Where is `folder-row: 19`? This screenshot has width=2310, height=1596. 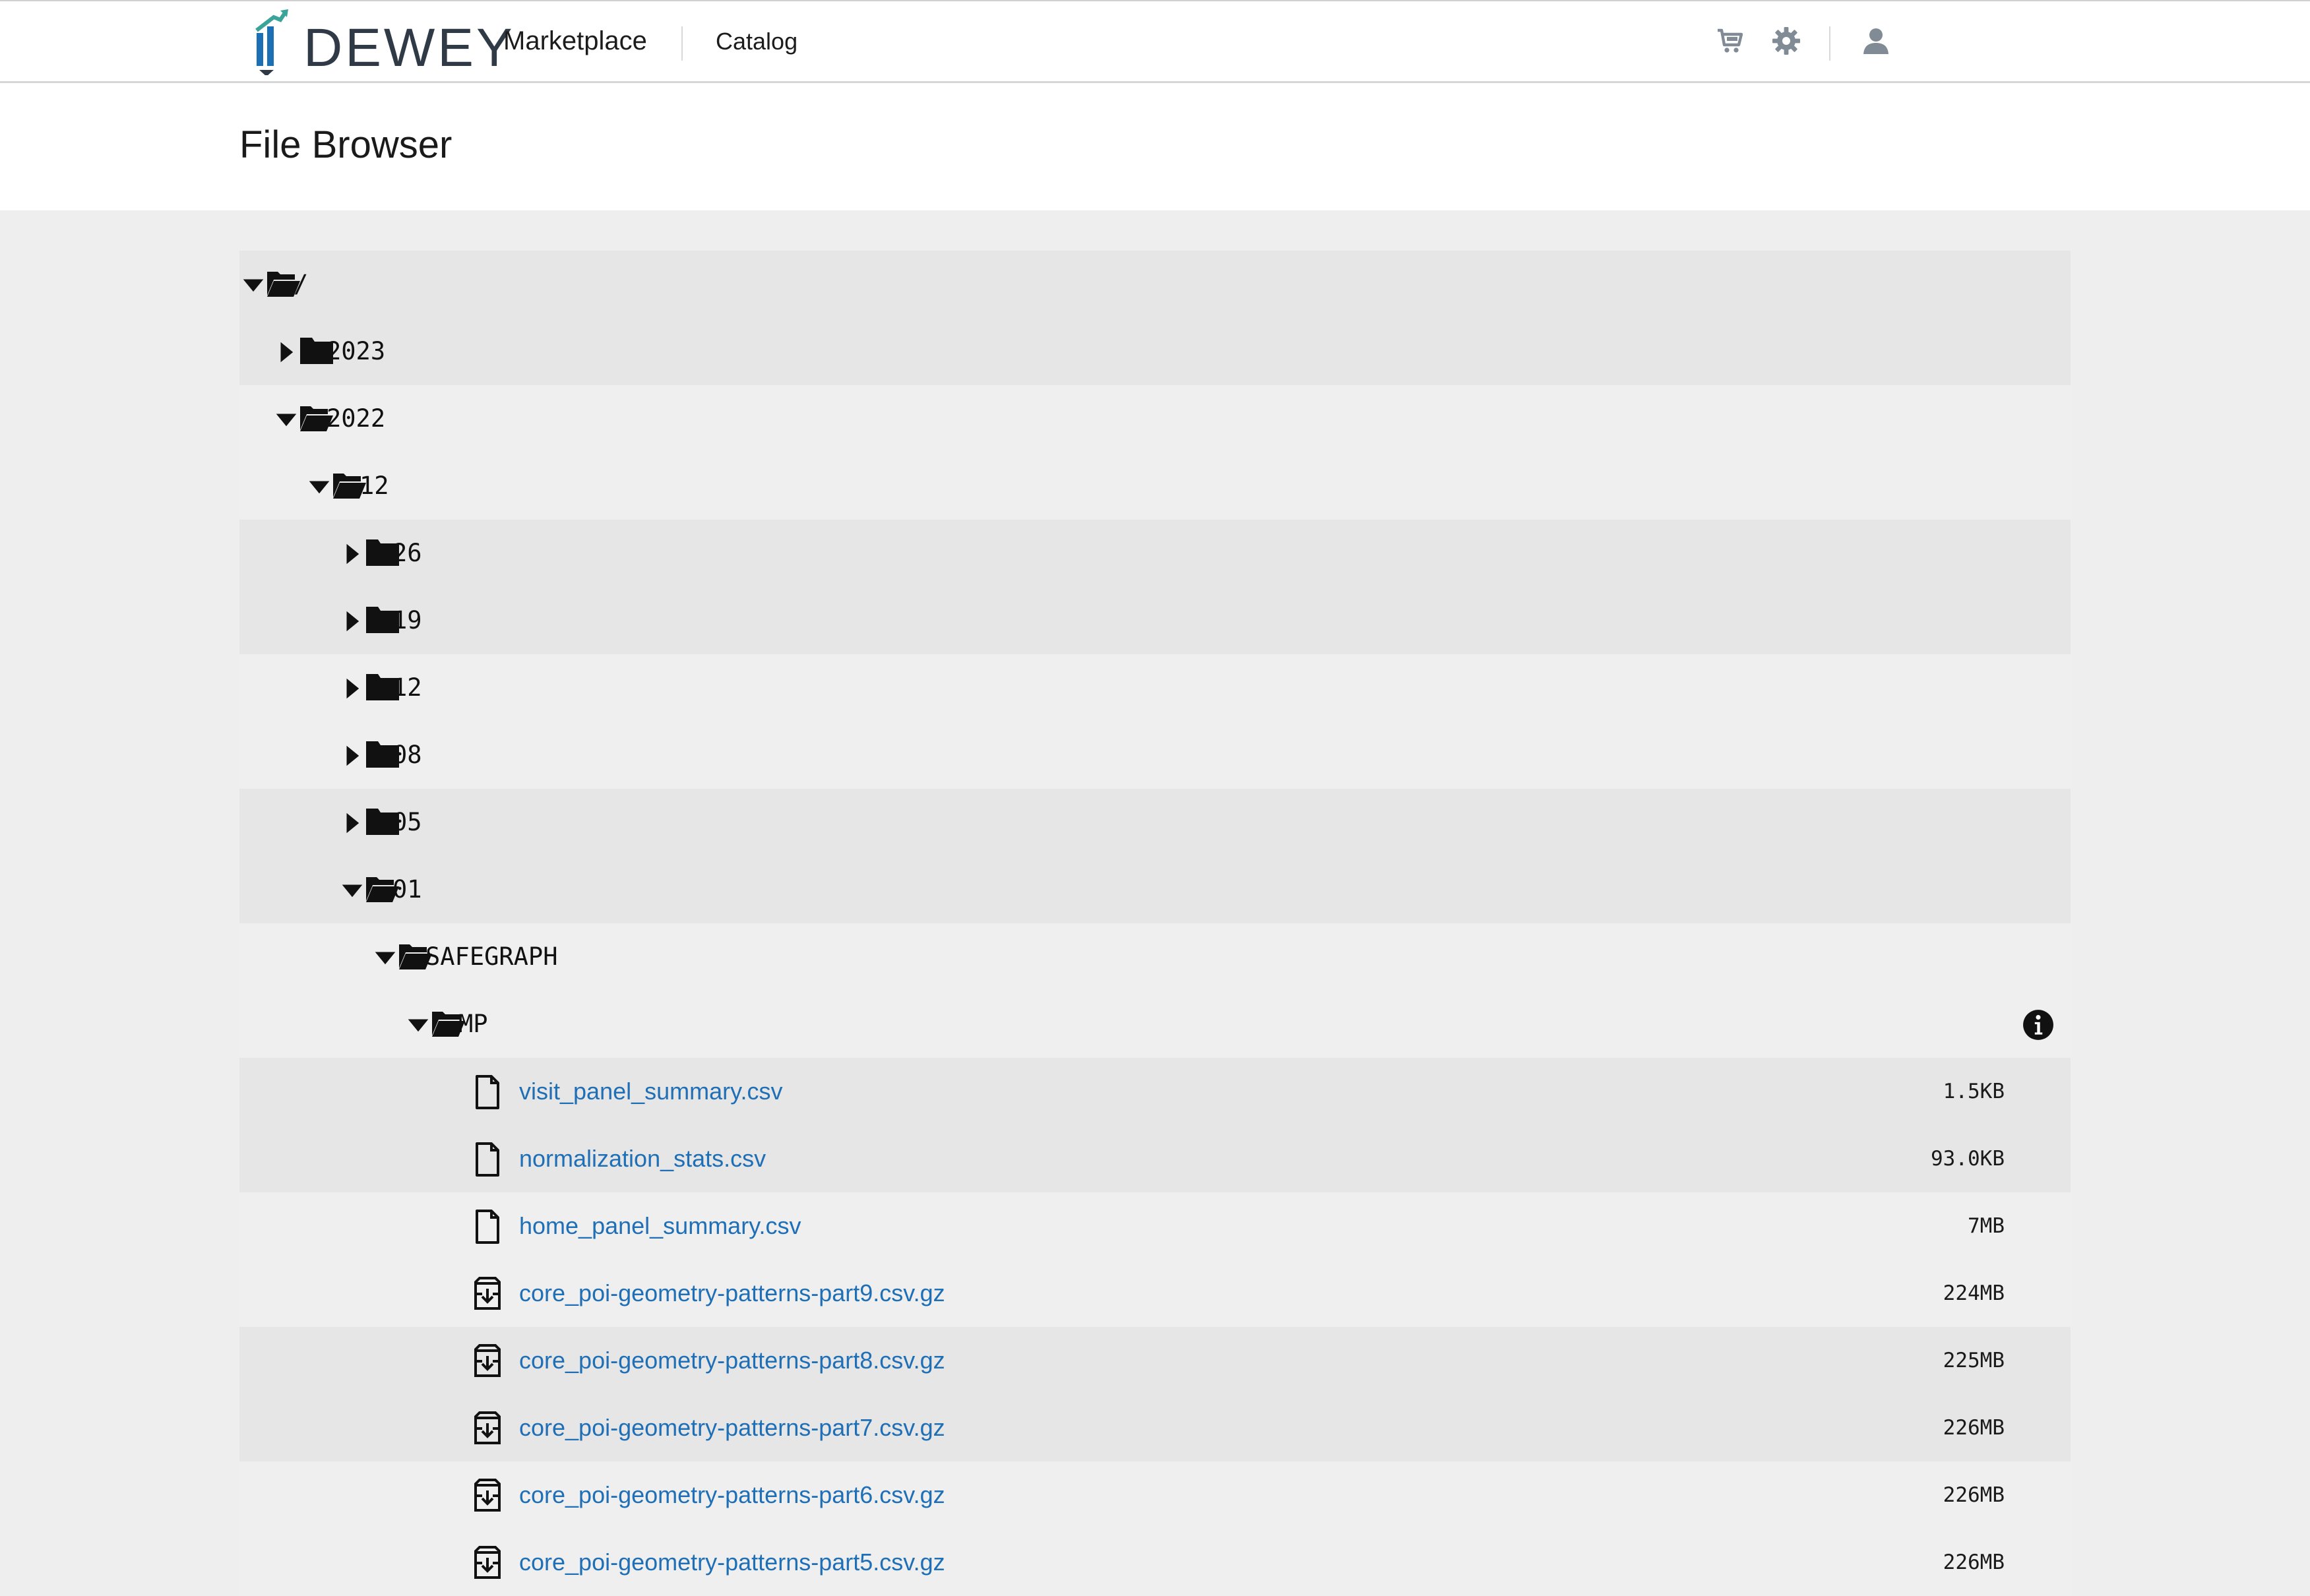 folder-row: 19 is located at coordinates (1155, 620).